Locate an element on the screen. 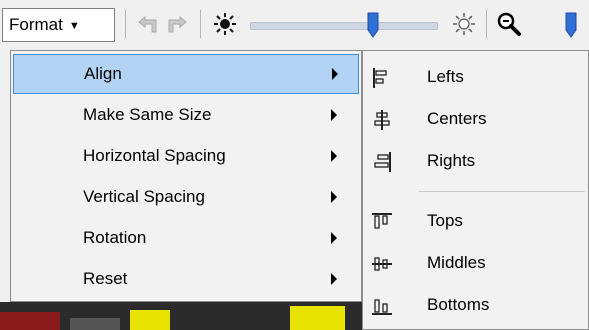  menu-item-label: Align is located at coordinates (103, 73).